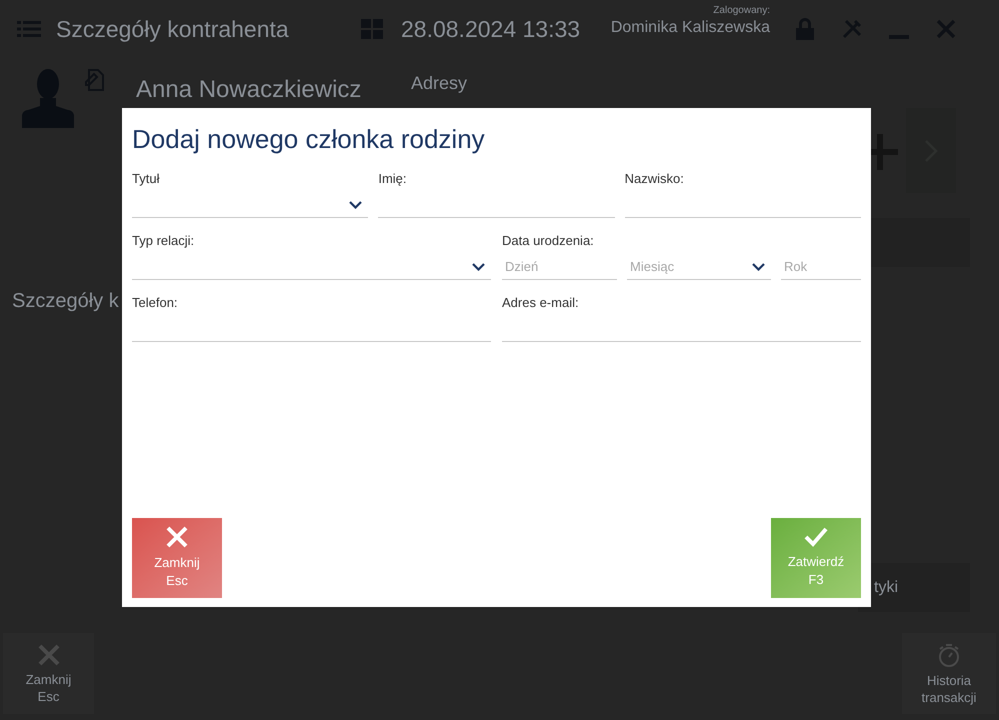  What do you see at coordinates (164, 241) in the screenshot?
I see `field-label: Typ relacji:` at bounding box center [164, 241].